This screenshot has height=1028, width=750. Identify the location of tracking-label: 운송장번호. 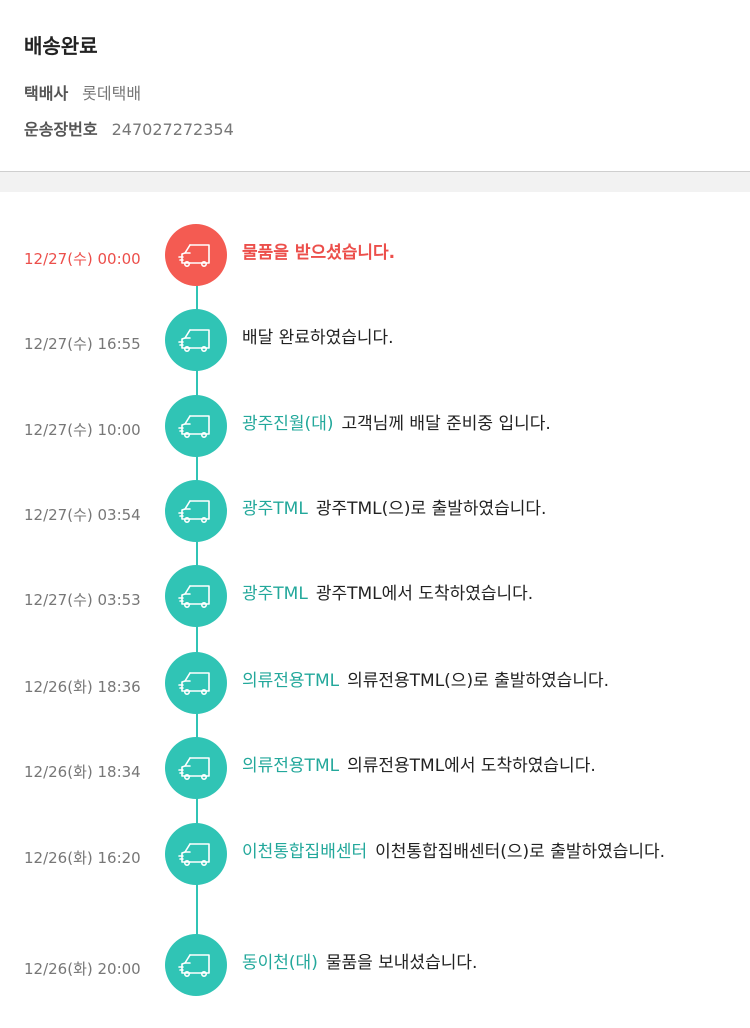
(61, 129).